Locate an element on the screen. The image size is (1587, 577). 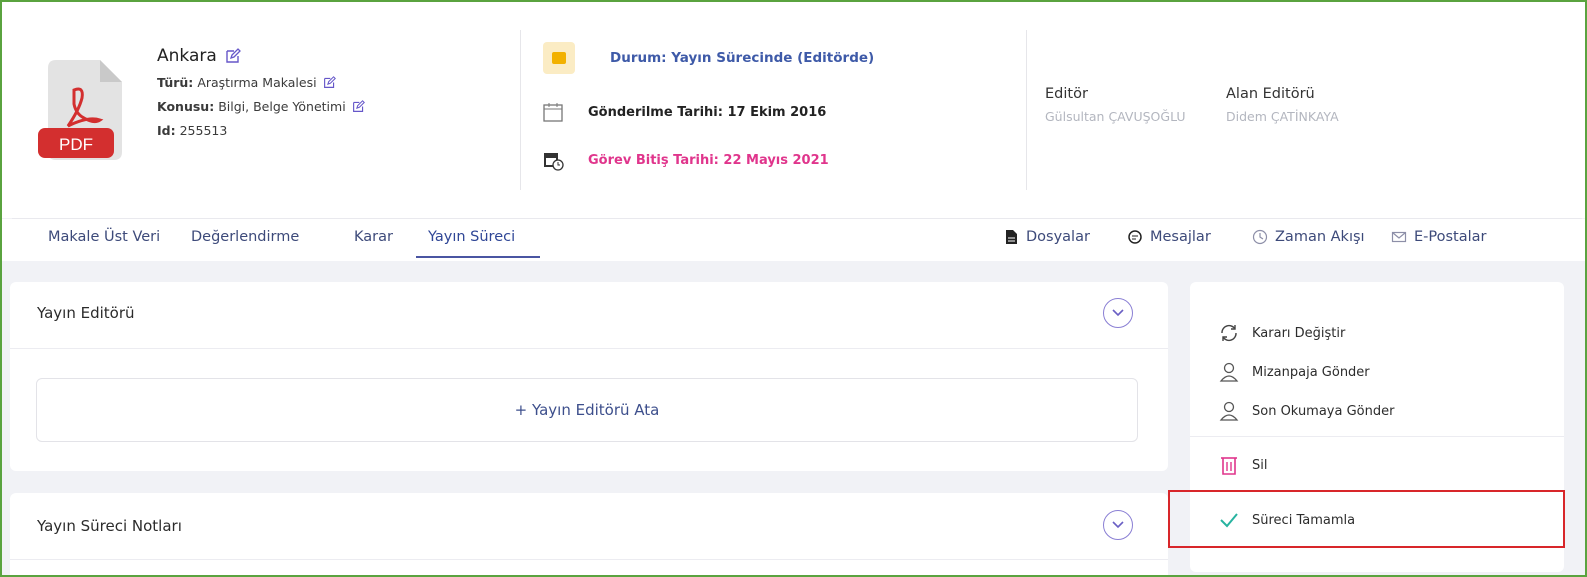
pdf-file-icon: PDF is located at coordinates (80, 110).